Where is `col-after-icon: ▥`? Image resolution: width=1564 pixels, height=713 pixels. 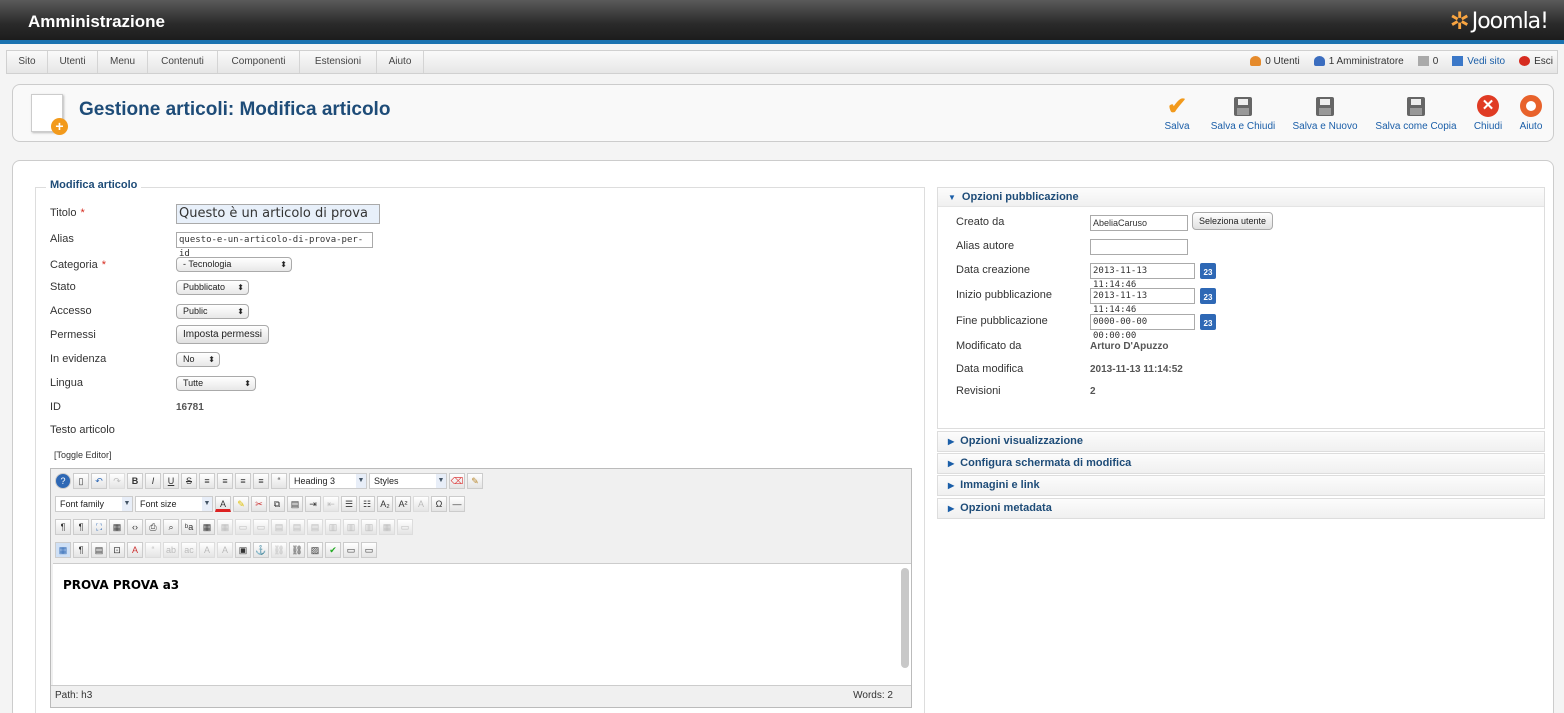 col-after-icon: ▥ is located at coordinates (351, 527).